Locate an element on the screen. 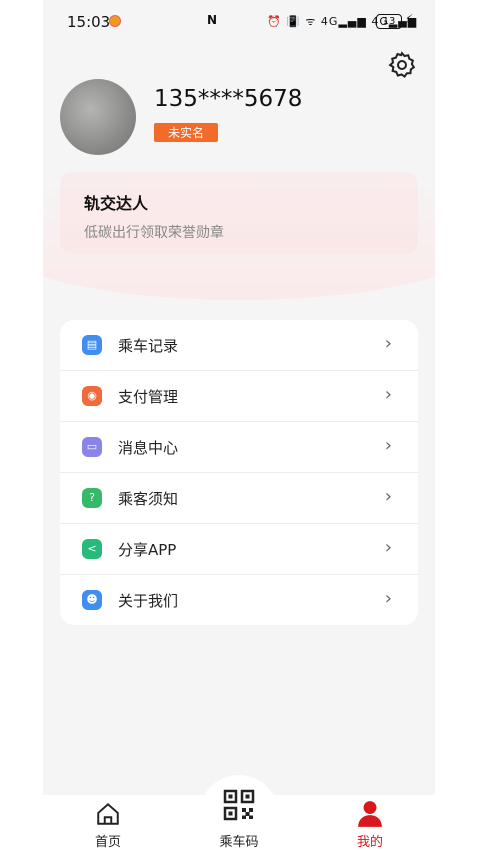 Image resolution: width=478 pixels, height=850 pixels. about-icon: ☻ is located at coordinates (92, 600).